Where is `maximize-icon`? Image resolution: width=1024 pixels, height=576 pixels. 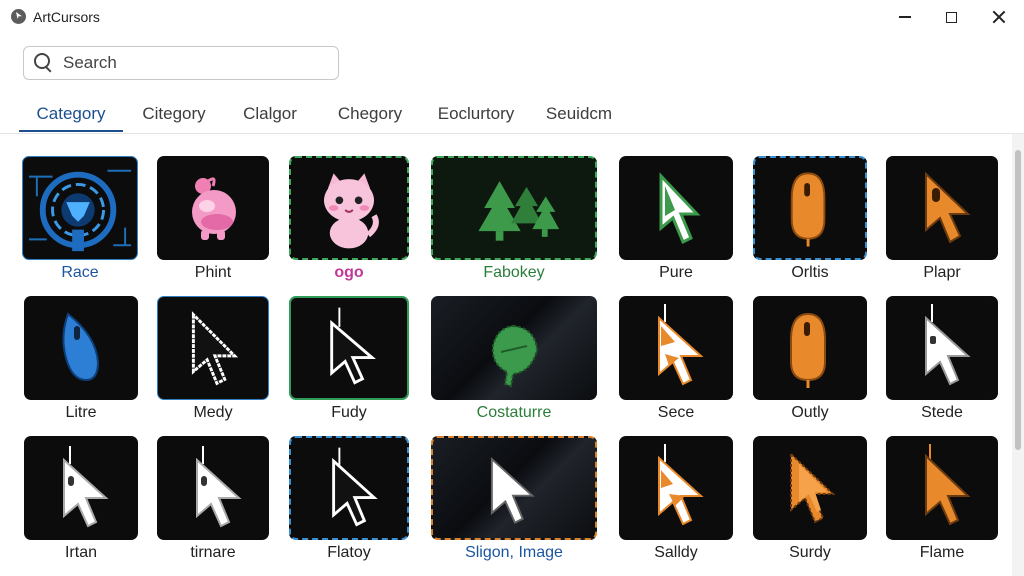 maximize-icon is located at coordinates (951, 17).